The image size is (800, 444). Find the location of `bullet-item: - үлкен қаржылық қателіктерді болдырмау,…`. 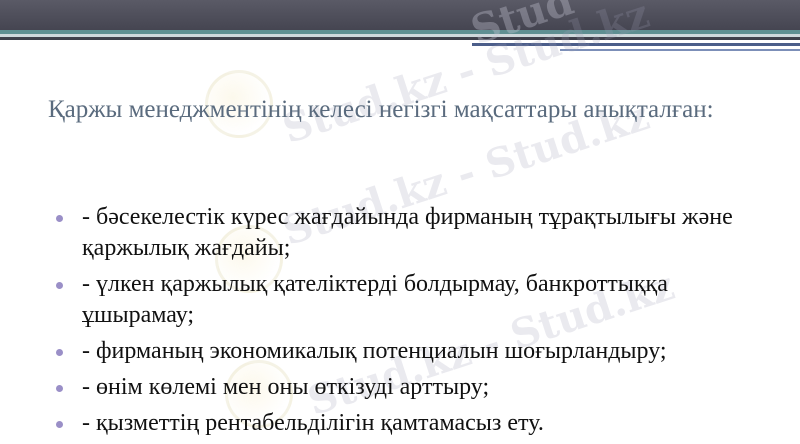

bullet-item: - үлкен қаржылық қателіктерді болдырмау,… is located at coordinates (416, 300).